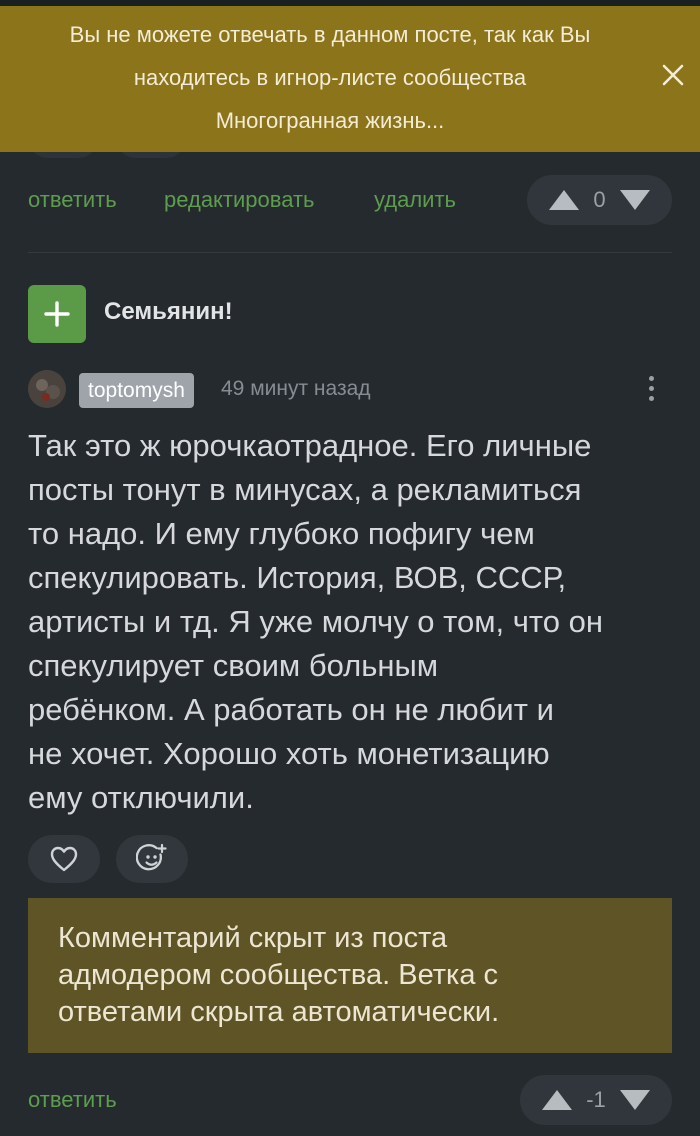 Image resolution: width=700 pixels, height=1136 pixels. What do you see at coordinates (330, 77) in the screenshot?
I see `banner-line: находитесь в игнор-листе сообщества` at bounding box center [330, 77].